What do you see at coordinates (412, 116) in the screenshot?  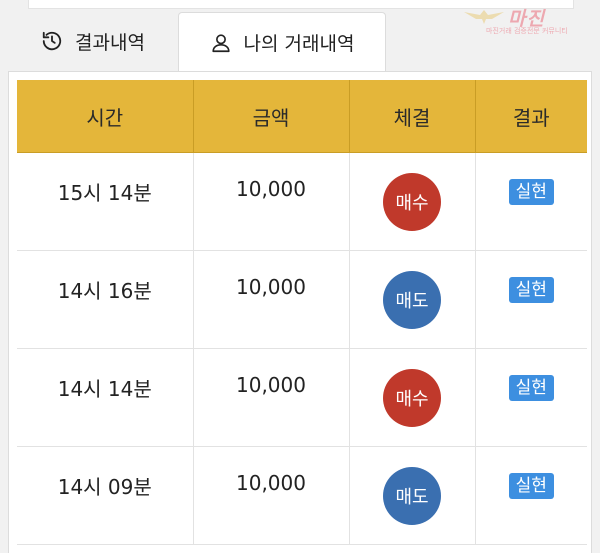 I see `column-header-execution: 체결` at bounding box center [412, 116].